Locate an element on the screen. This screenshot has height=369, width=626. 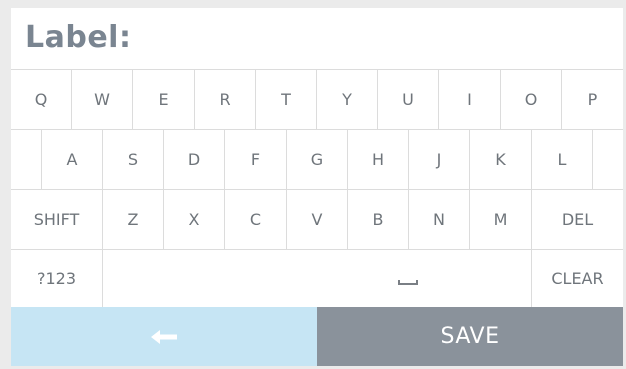
key-e: E is located at coordinates (164, 99).